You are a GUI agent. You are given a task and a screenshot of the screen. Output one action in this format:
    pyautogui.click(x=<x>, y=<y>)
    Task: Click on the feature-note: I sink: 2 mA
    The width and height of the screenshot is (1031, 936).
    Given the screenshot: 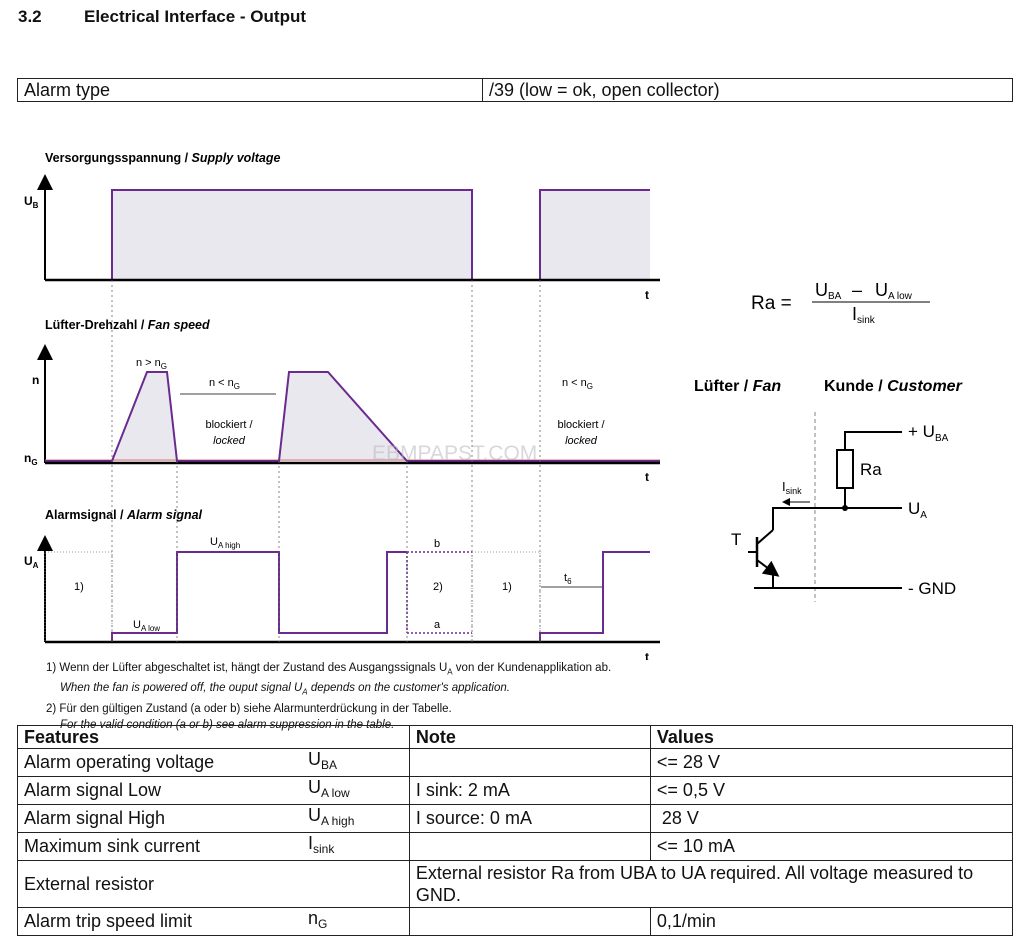 What is the action you would take?
    pyautogui.click(x=529, y=790)
    